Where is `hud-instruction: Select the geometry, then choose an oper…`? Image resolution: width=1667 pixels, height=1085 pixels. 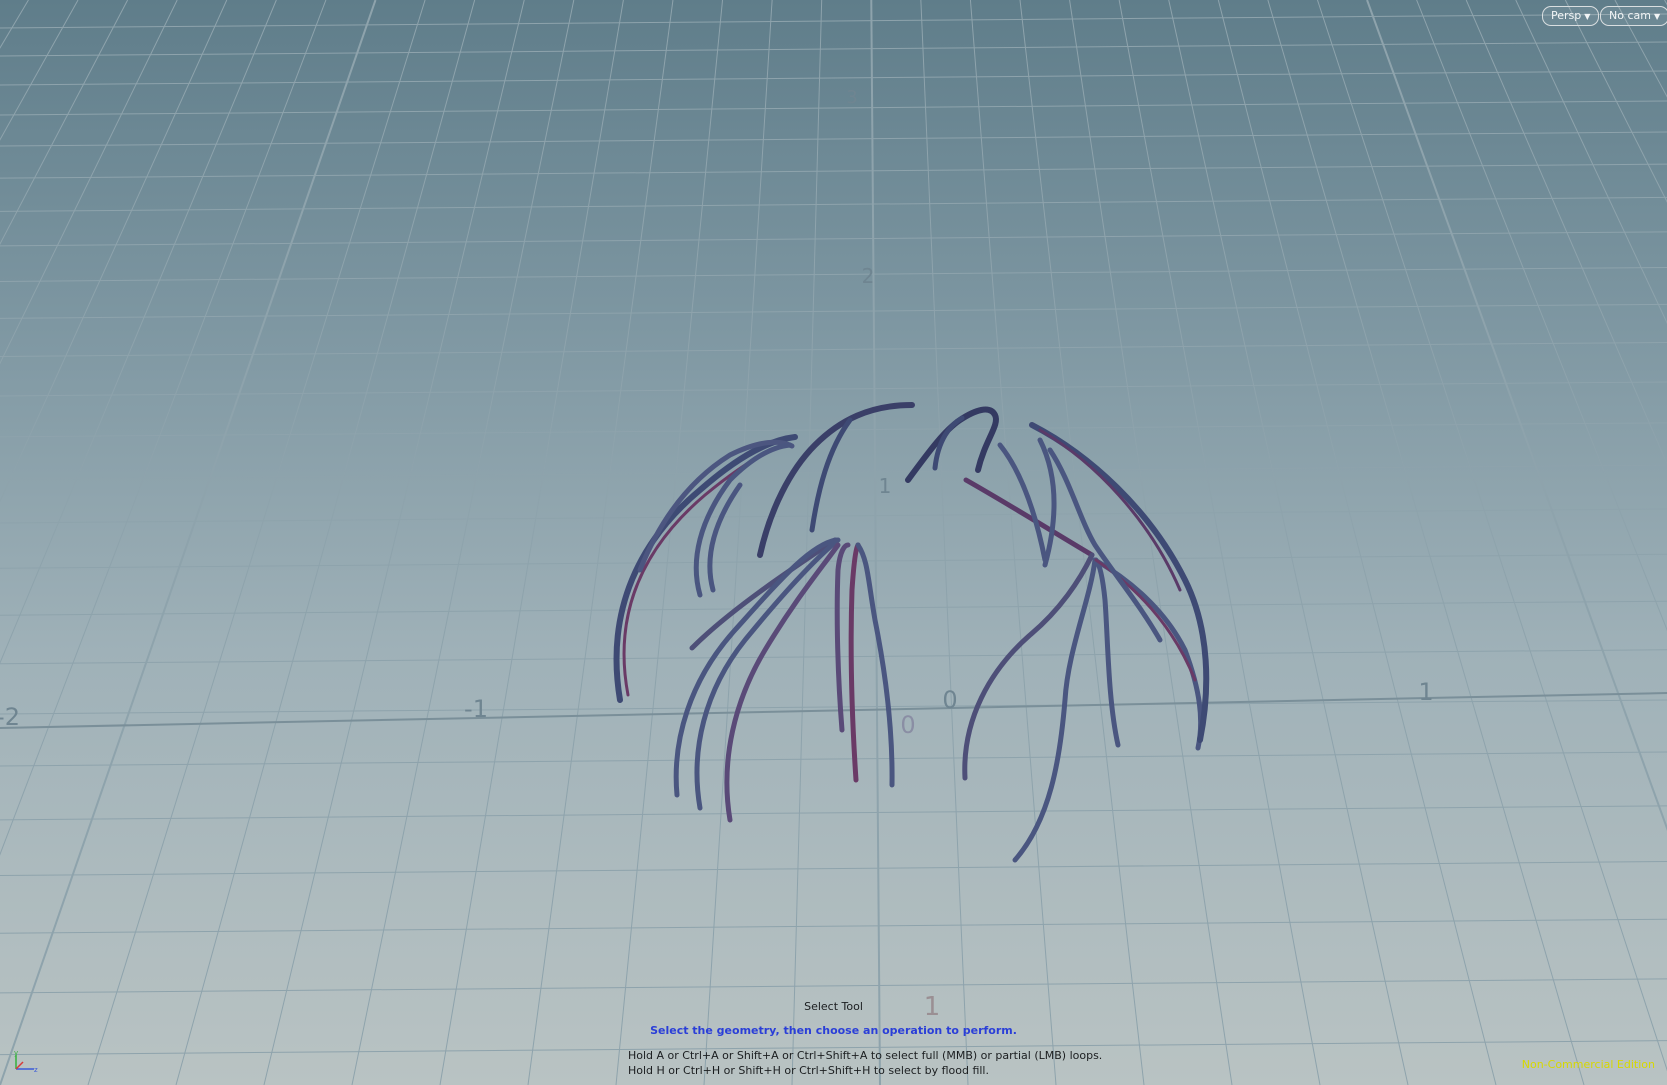
hud-instruction: Select the geometry, then choose an oper… is located at coordinates (833, 1030).